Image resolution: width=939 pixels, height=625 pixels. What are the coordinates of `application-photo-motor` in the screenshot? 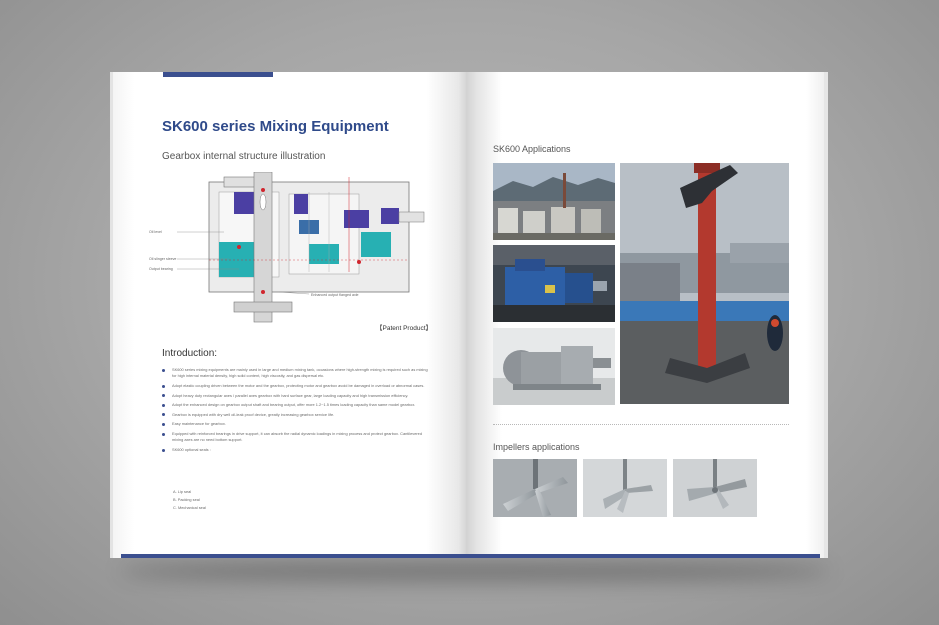 It's located at (554, 366).